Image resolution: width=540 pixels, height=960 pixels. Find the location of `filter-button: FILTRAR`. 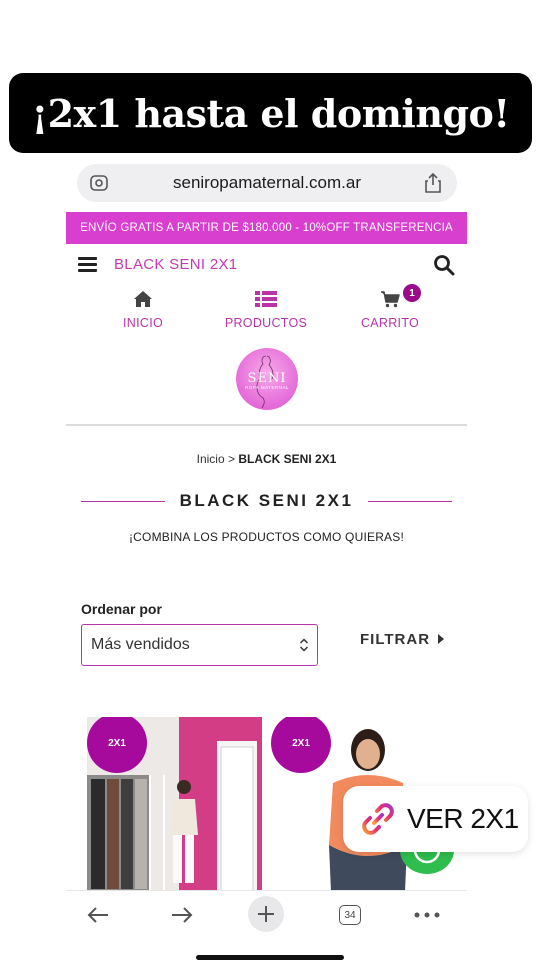

filter-button: FILTRAR is located at coordinates (402, 639).